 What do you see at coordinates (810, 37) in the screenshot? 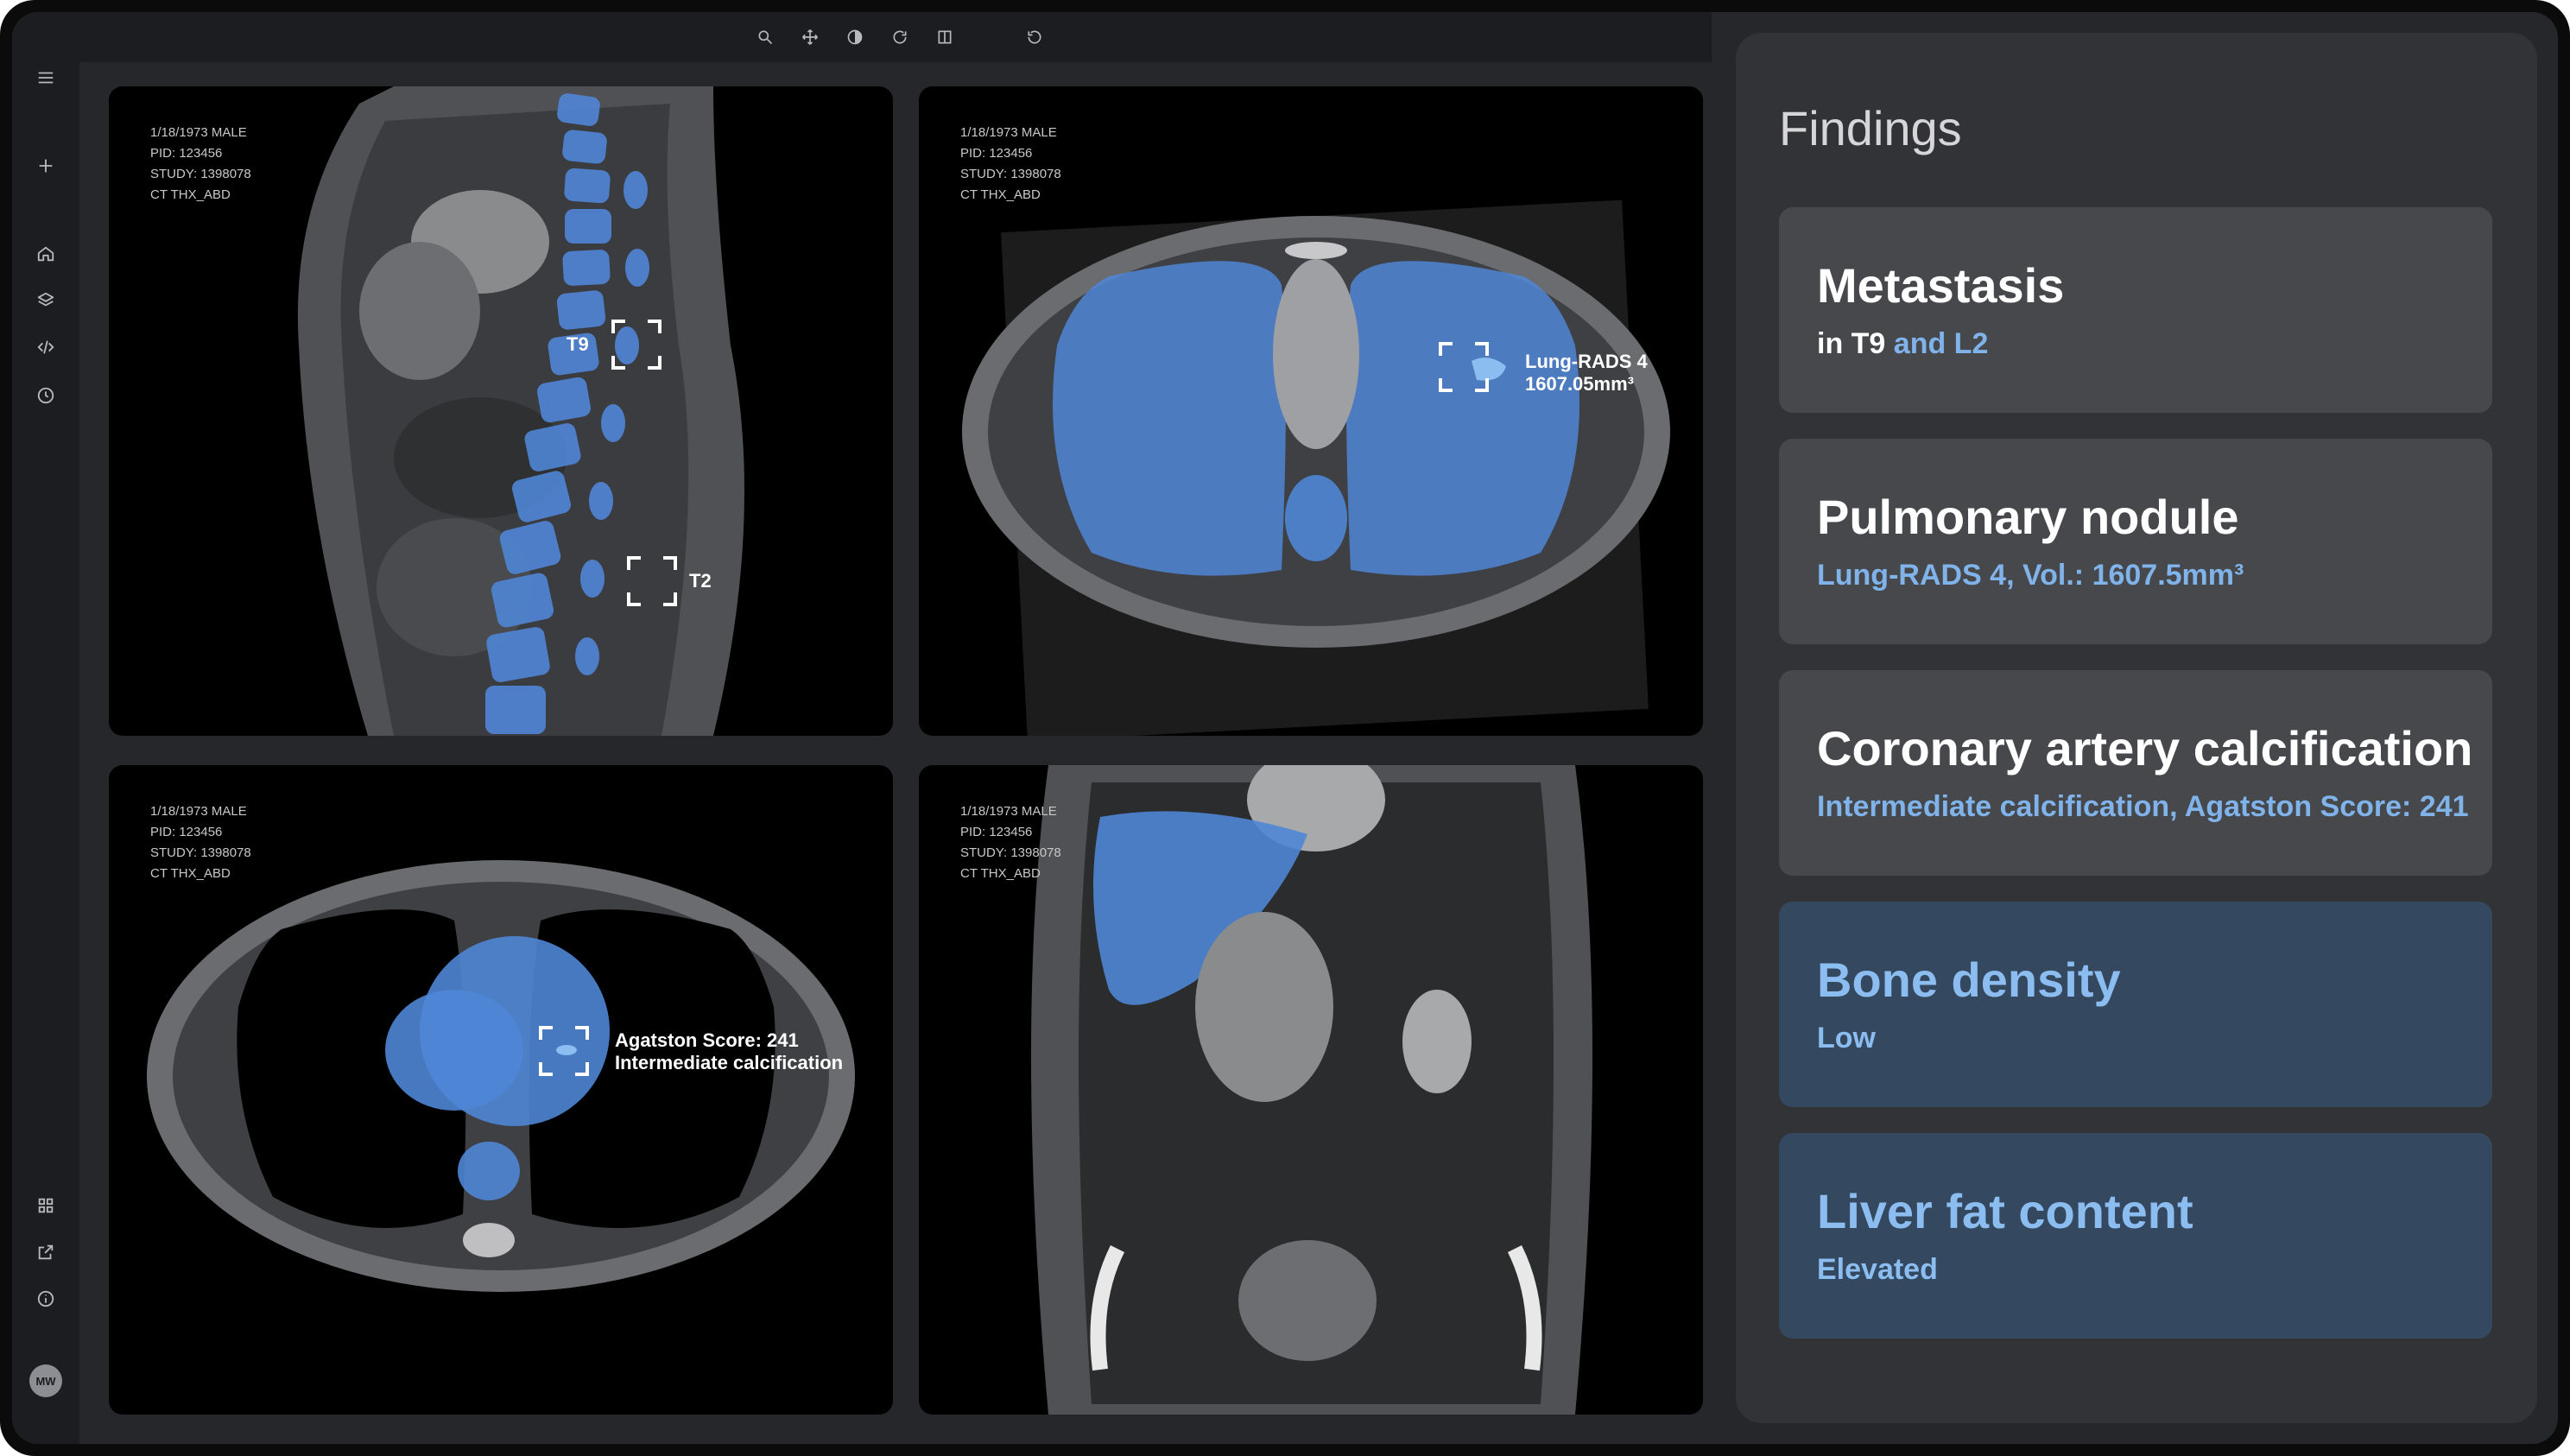
I see `pan-icon` at bounding box center [810, 37].